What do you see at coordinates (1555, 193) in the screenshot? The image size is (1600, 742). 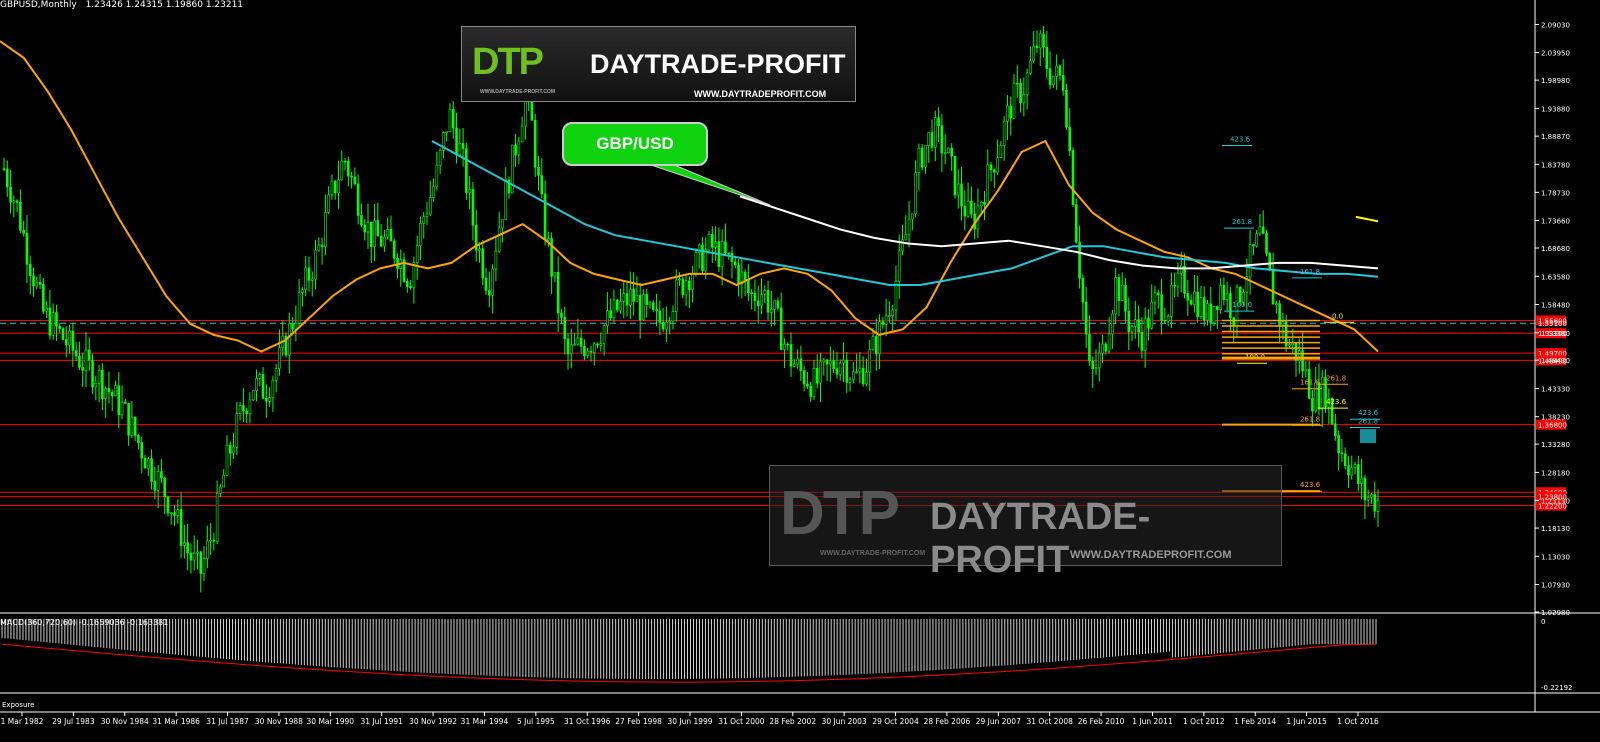 I see `y-tick-label: 1.78730` at bounding box center [1555, 193].